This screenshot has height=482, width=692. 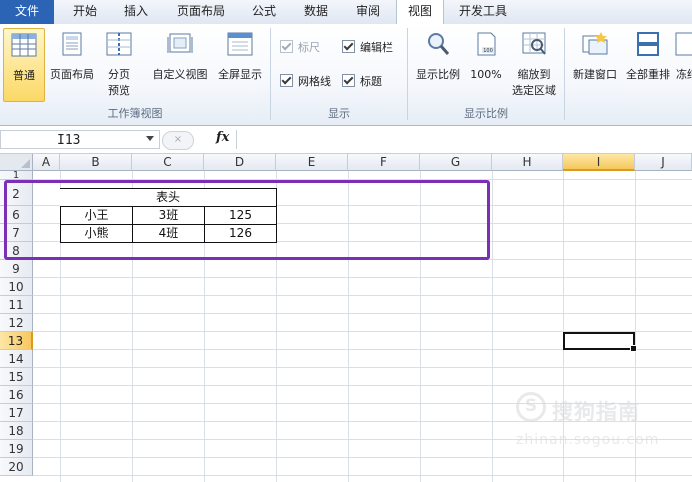 I want to click on highlight-annotation-box, so click(x=247, y=220).